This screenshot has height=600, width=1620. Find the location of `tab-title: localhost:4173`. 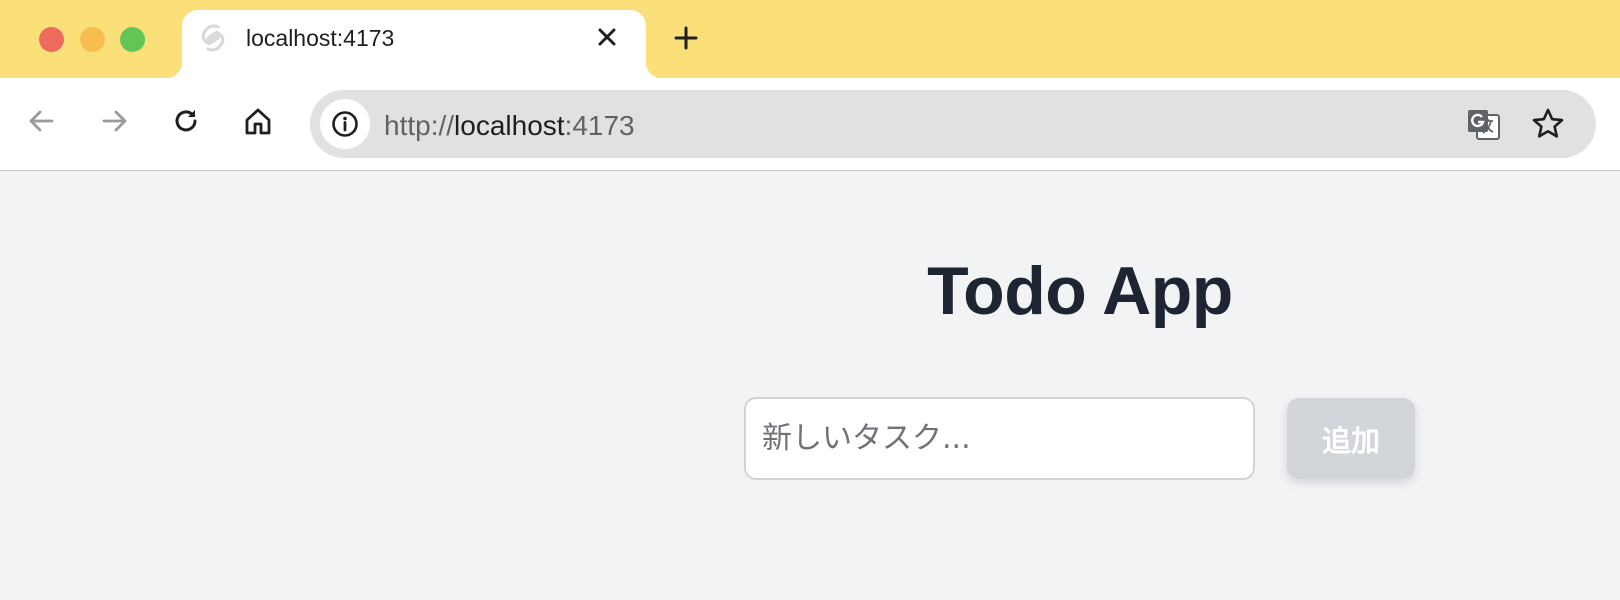

tab-title: localhost:4173 is located at coordinates (320, 38).